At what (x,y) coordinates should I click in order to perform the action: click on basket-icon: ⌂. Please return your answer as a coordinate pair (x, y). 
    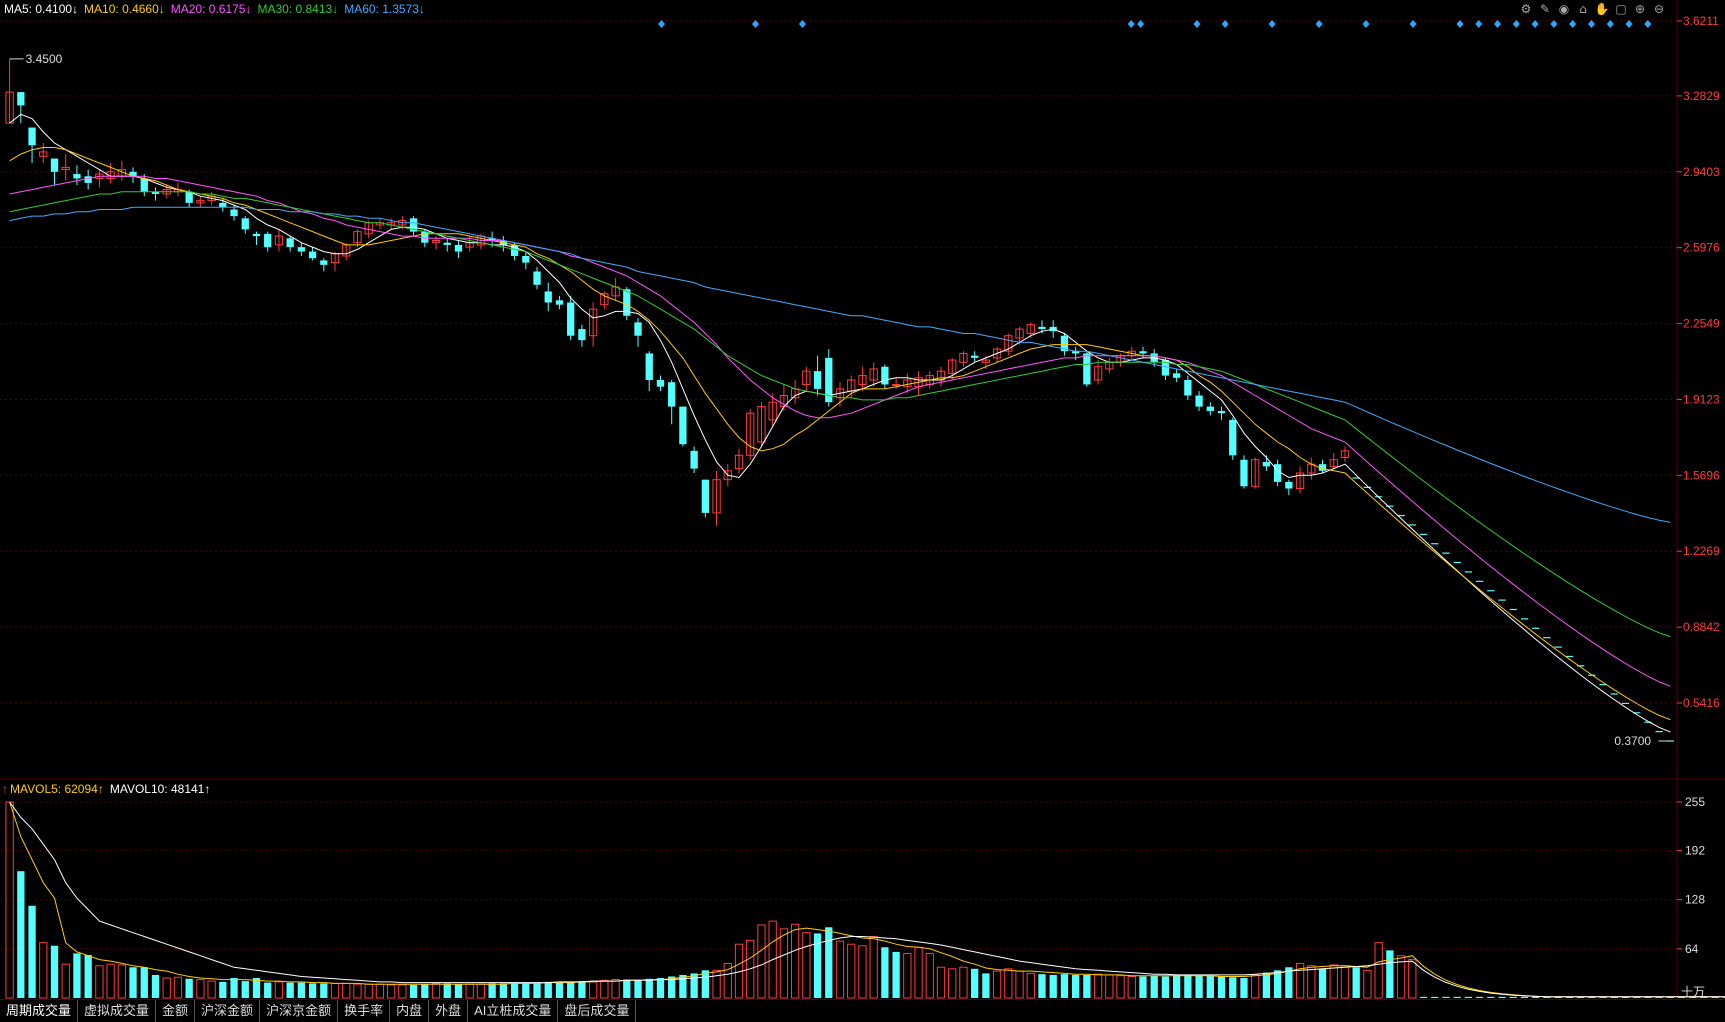
    Looking at the image, I should click on (1583, 9).